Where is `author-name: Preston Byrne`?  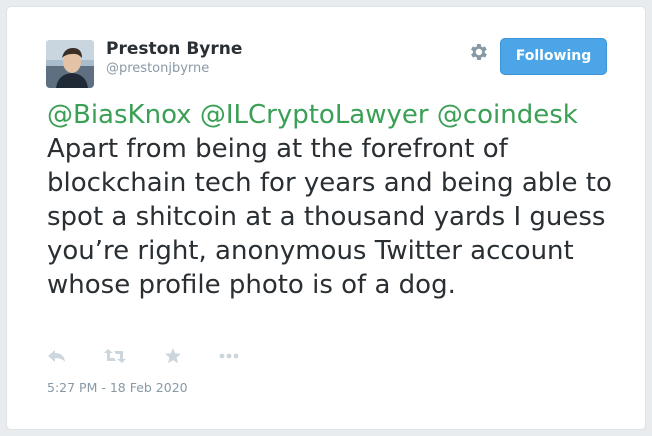
author-name: Preston Byrne is located at coordinates (174, 49).